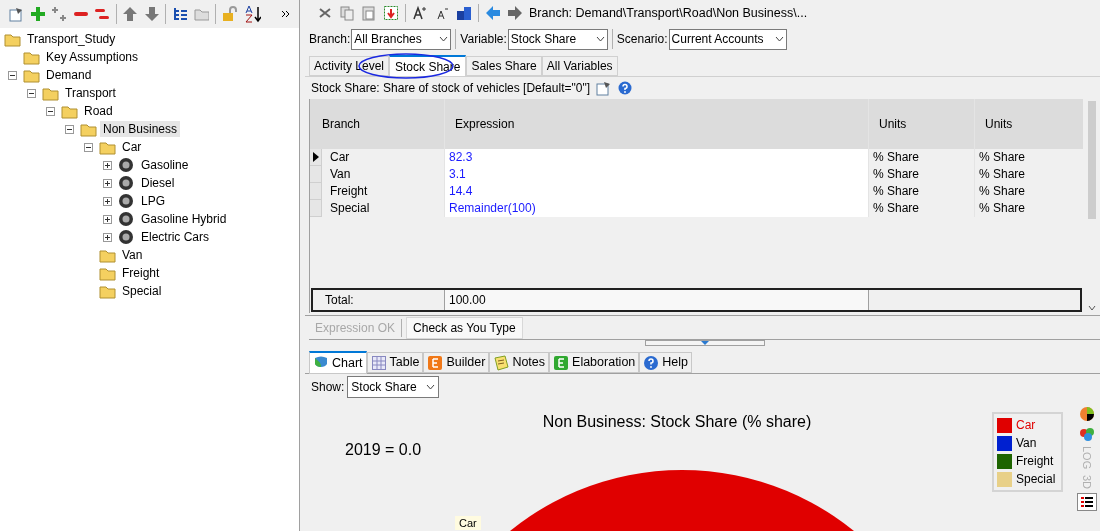 The width and height of the screenshot is (1100, 531). I want to click on forward-arrow-icon, so click(515, 13).